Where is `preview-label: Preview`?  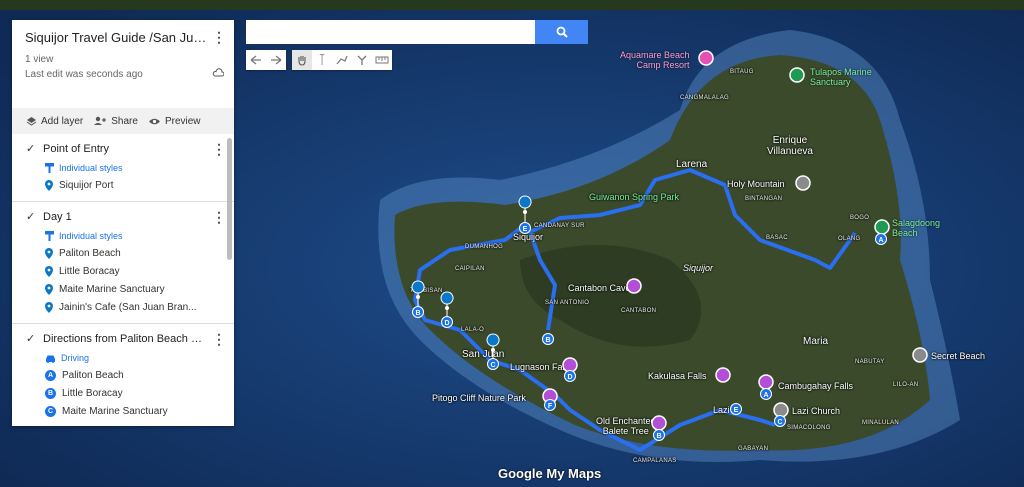 preview-label: Preview is located at coordinates (182, 121).